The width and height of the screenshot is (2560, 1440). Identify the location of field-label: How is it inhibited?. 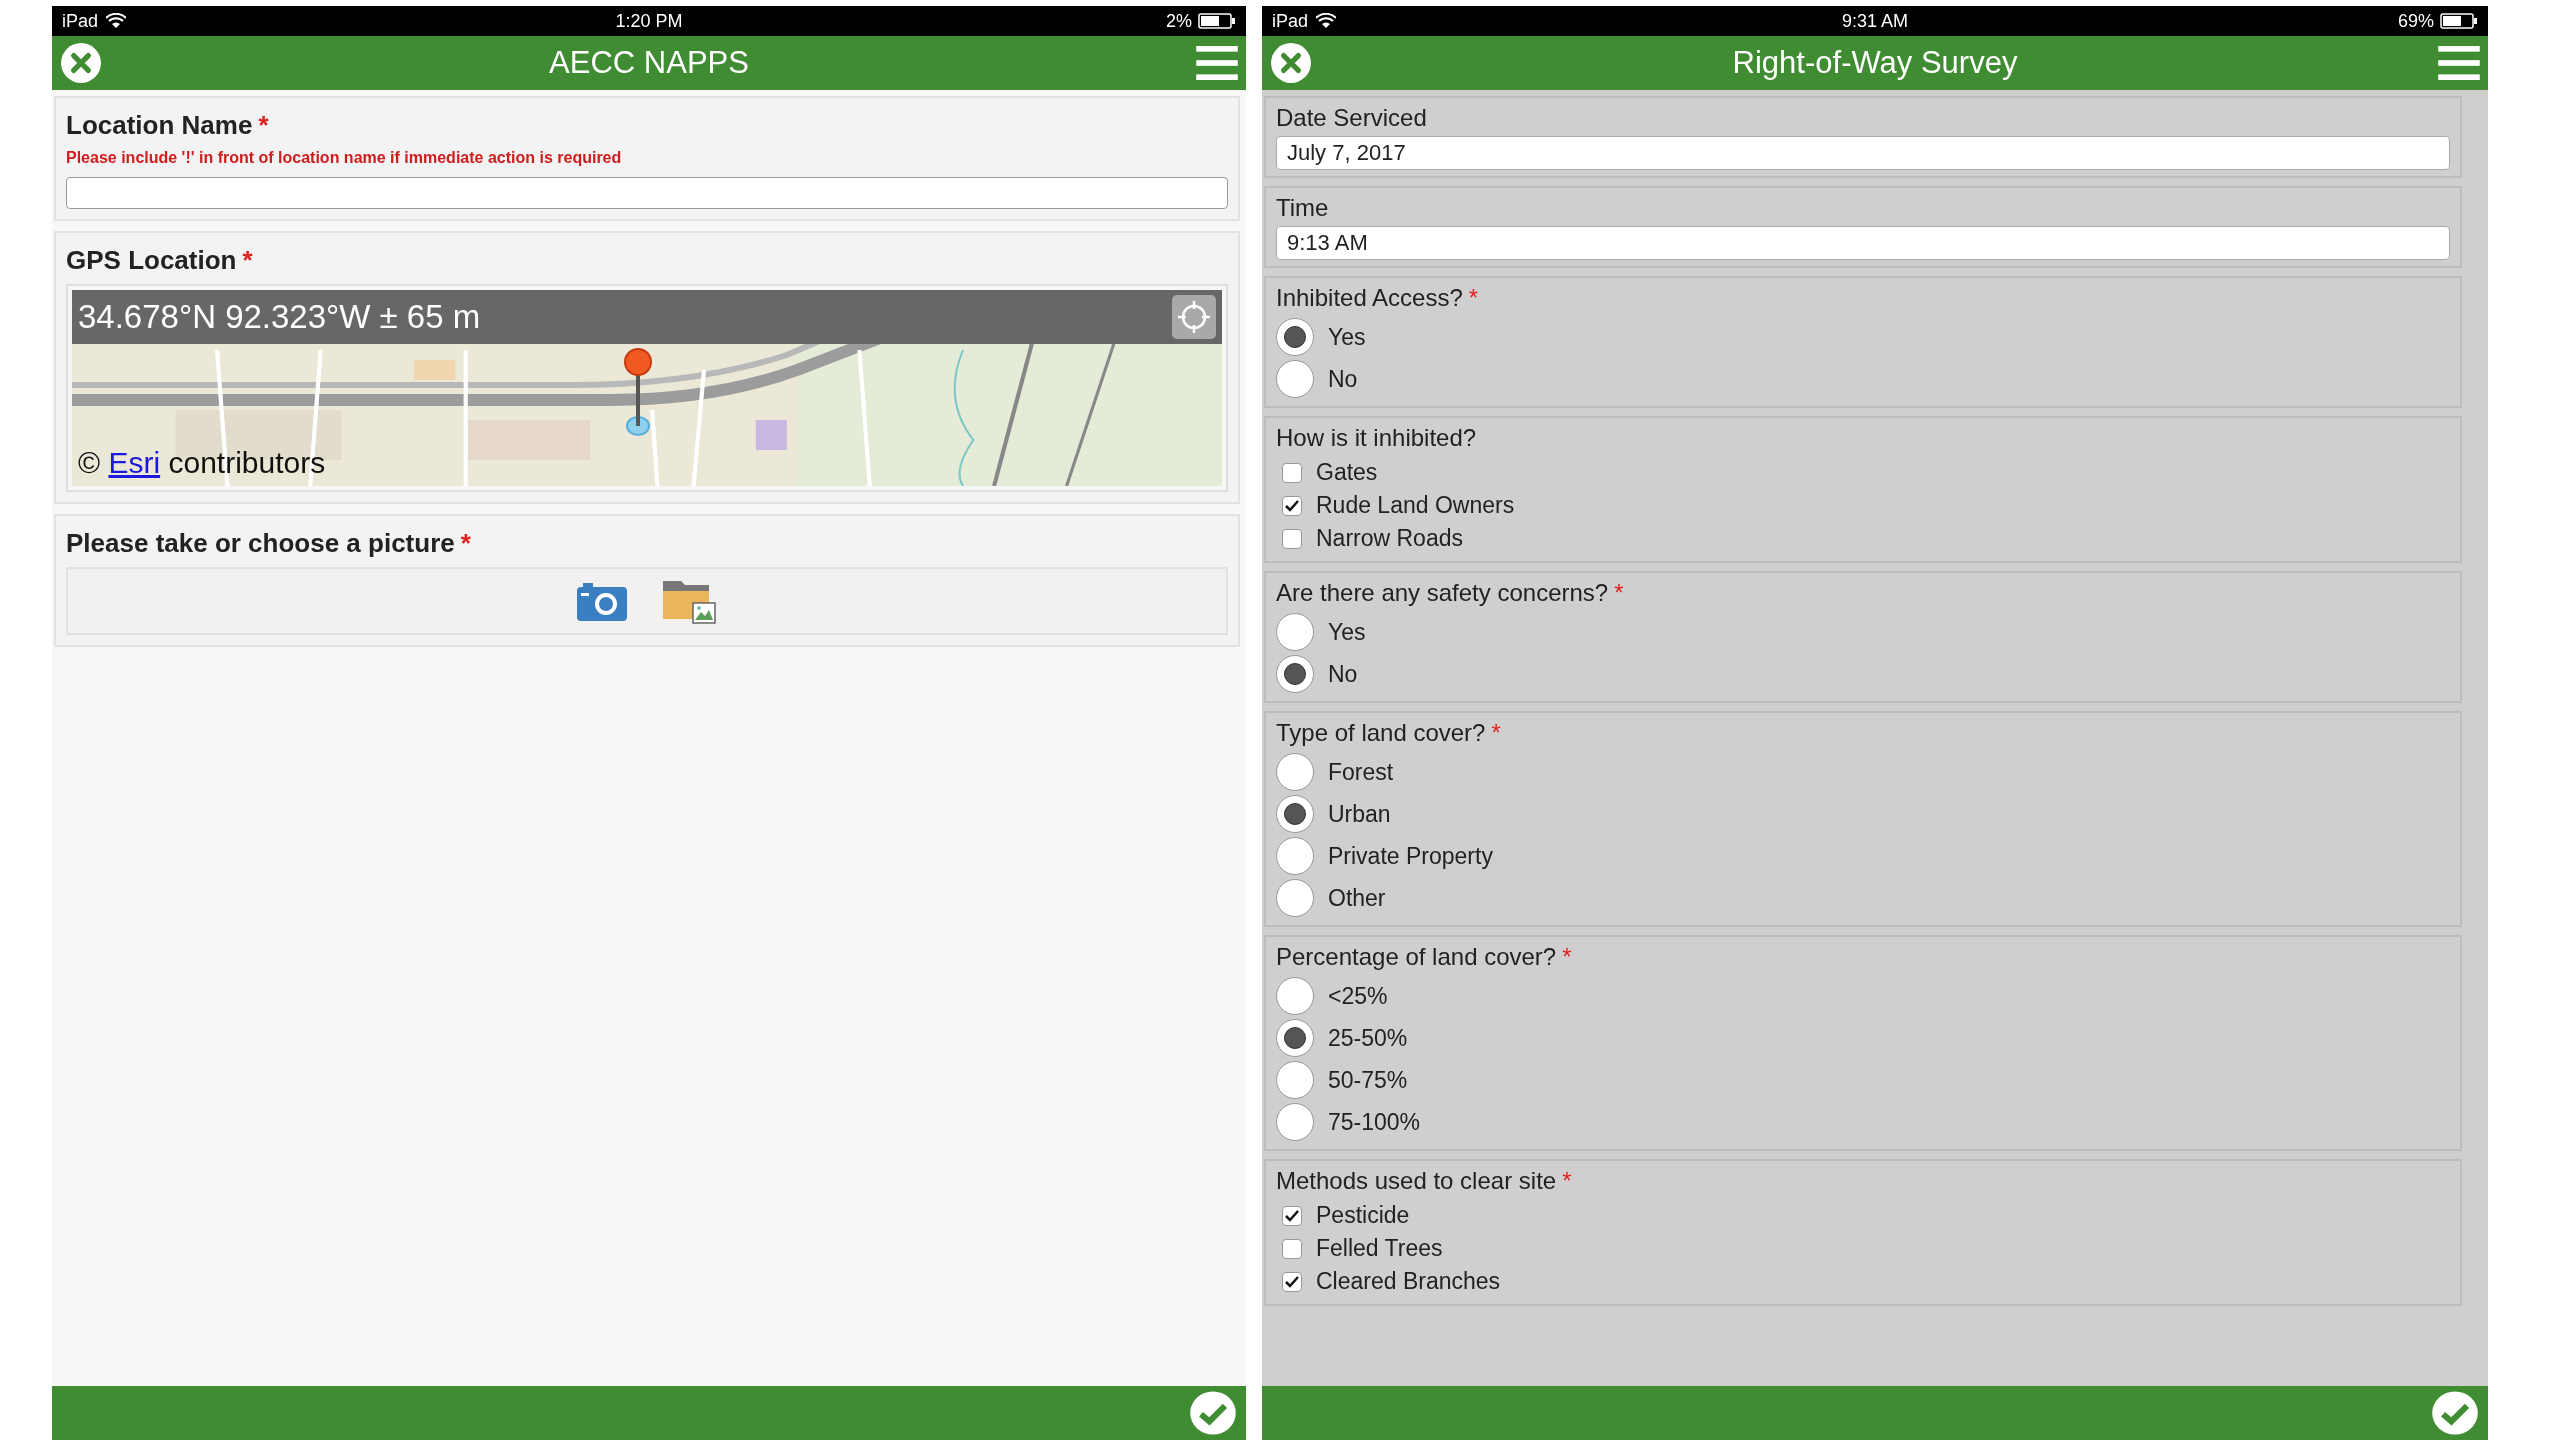
(1377, 438).